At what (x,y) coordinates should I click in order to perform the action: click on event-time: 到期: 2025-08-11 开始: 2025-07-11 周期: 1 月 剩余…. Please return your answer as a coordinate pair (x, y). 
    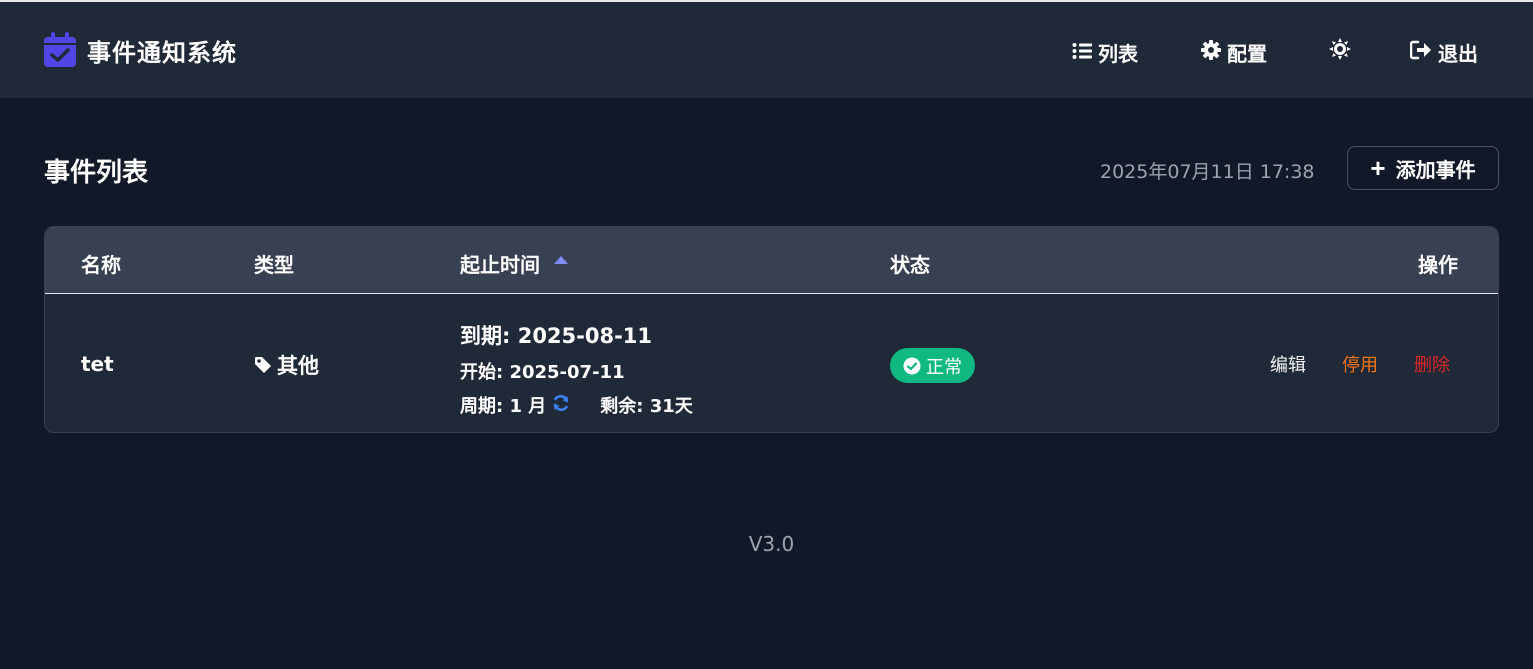
    Looking at the image, I should click on (576, 369).